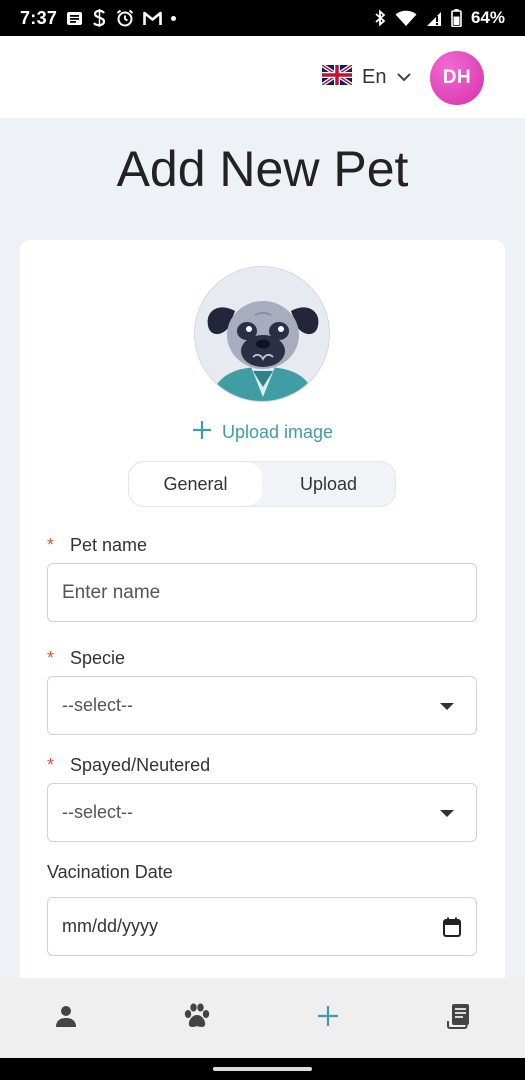  I want to click on pet-name-input, so click(262, 592).